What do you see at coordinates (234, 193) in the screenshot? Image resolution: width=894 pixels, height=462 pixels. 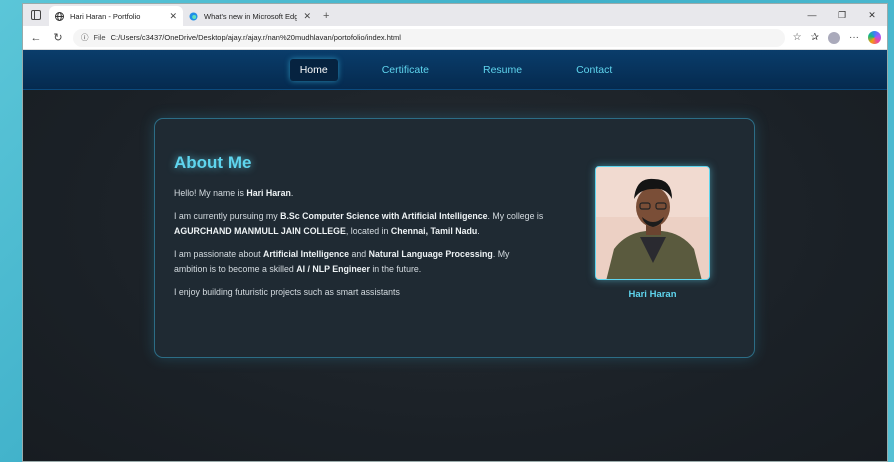 I see `about-paragraph-1: Hello! My name is Hari Haran.` at bounding box center [234, 193].